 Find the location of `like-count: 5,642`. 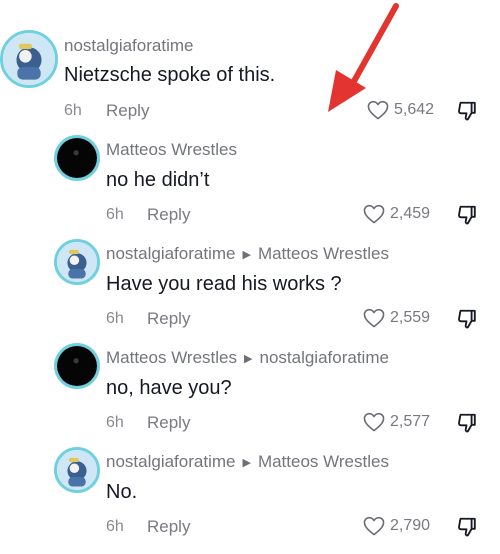

like-count: 5,642 is located at coordinates (414, 109).